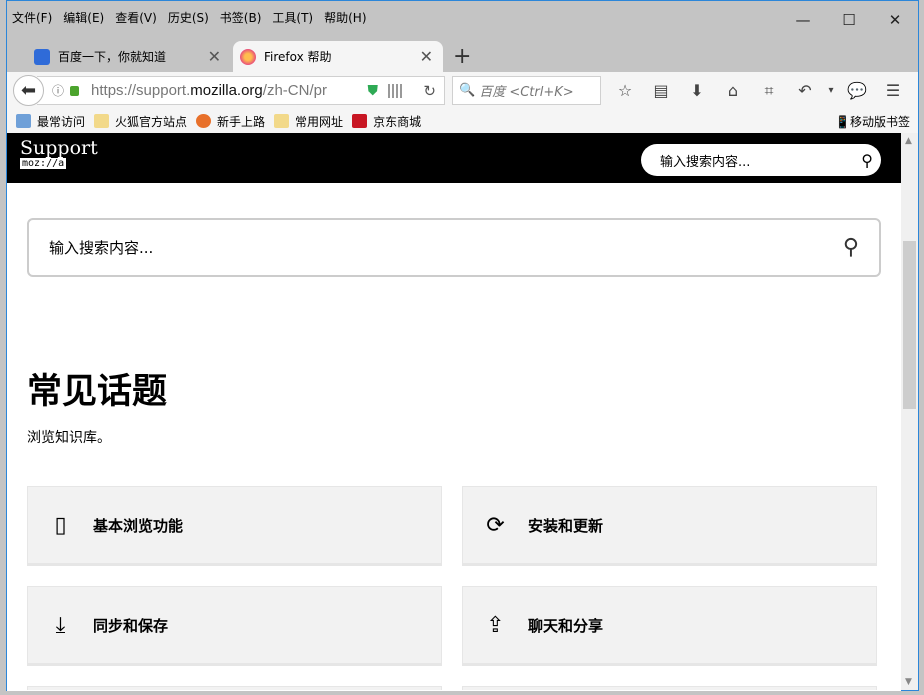  What do you see at coordinates (234, 626) in the screenshot?
I see `topic-card-sync-save: ⤓ 同步和保存` at bounding box center [234, 626].